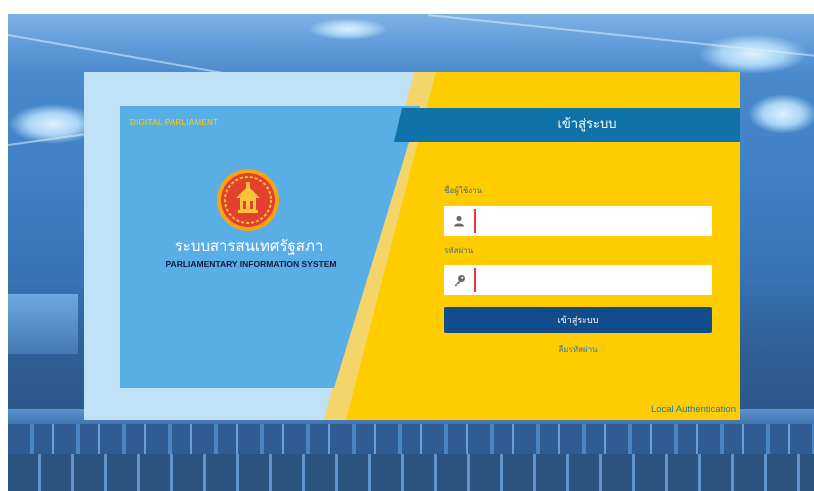  Describe the element at coordinates (475, 280) in the screenshot. I see `password-field-divider` at that location.